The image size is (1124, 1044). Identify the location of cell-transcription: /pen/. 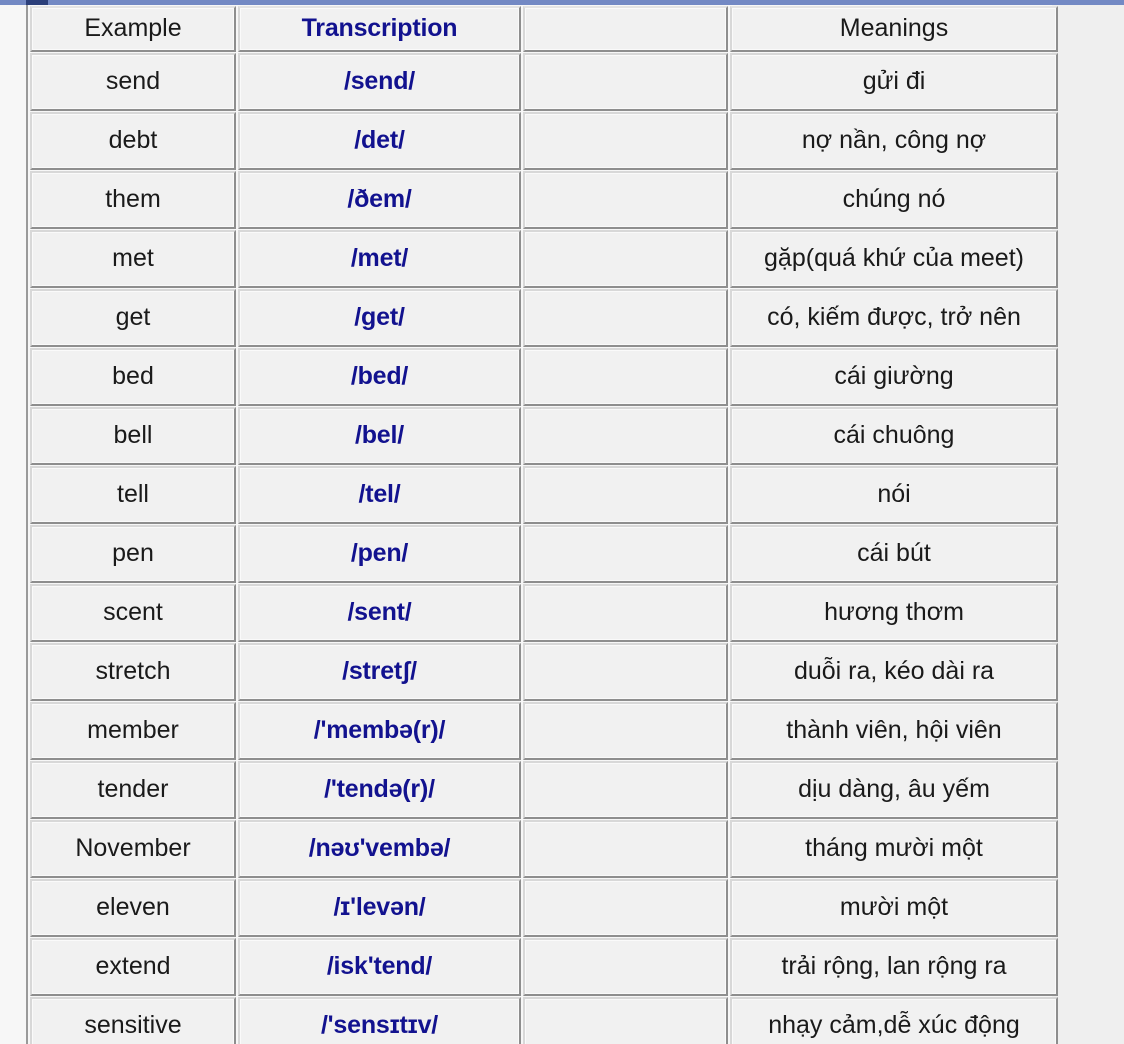
(379, 554).